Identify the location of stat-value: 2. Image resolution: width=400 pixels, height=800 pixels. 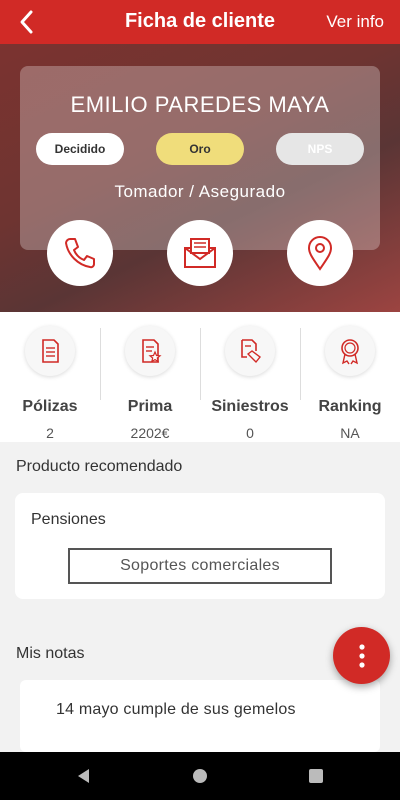
(50, 433).